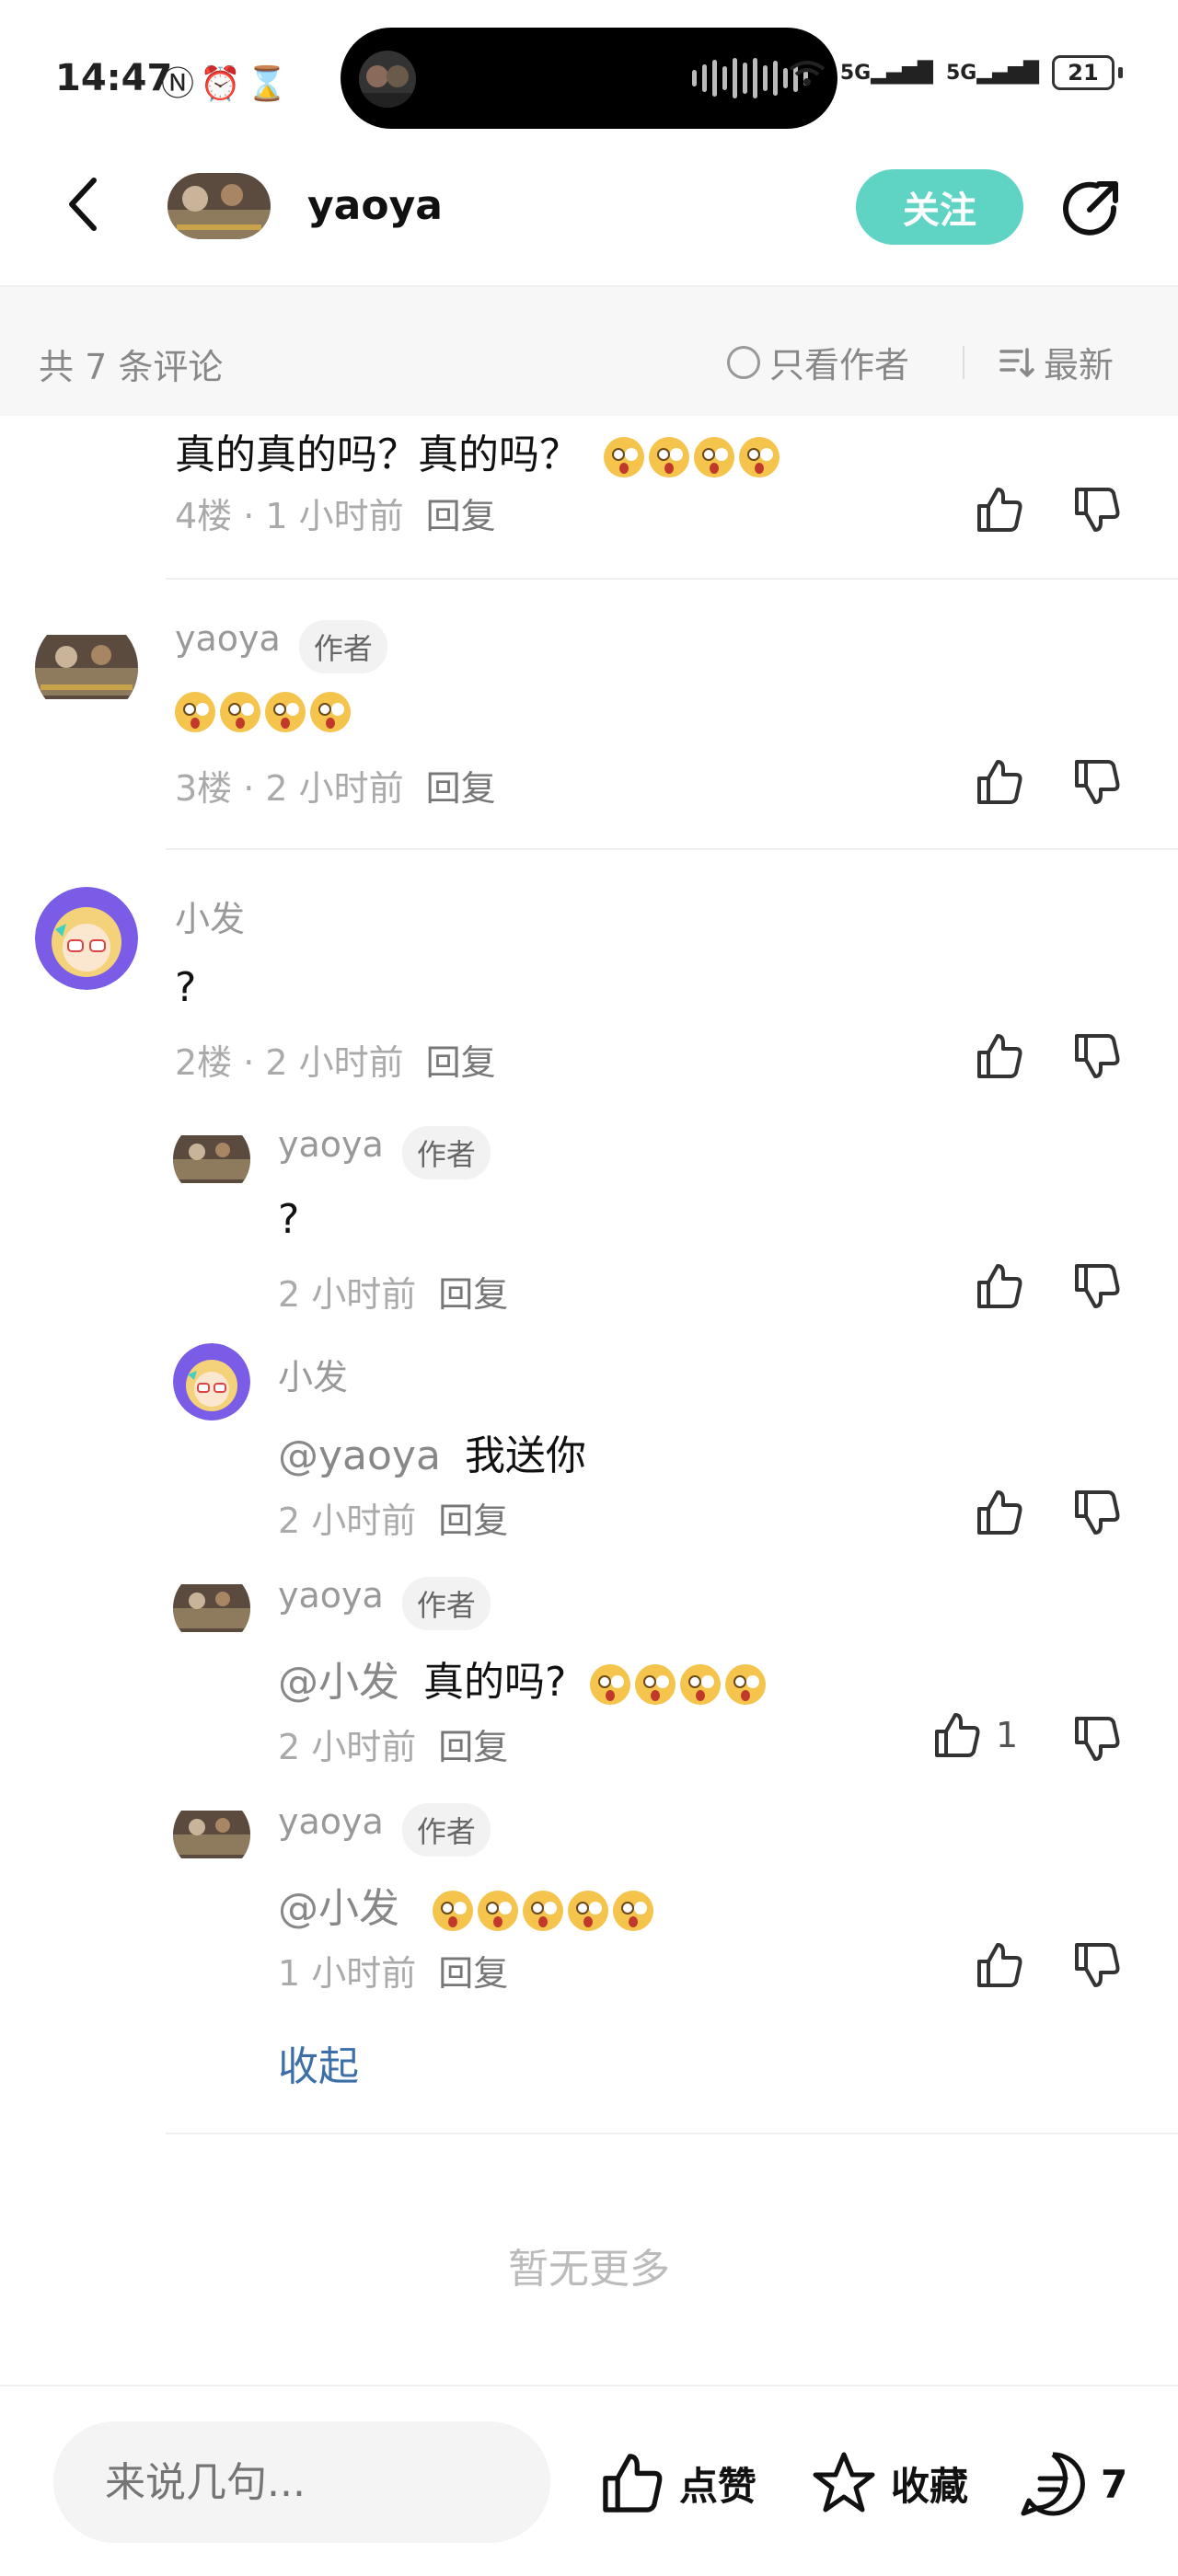  I want to click on battery-icon: 21, so click(1083, 72).